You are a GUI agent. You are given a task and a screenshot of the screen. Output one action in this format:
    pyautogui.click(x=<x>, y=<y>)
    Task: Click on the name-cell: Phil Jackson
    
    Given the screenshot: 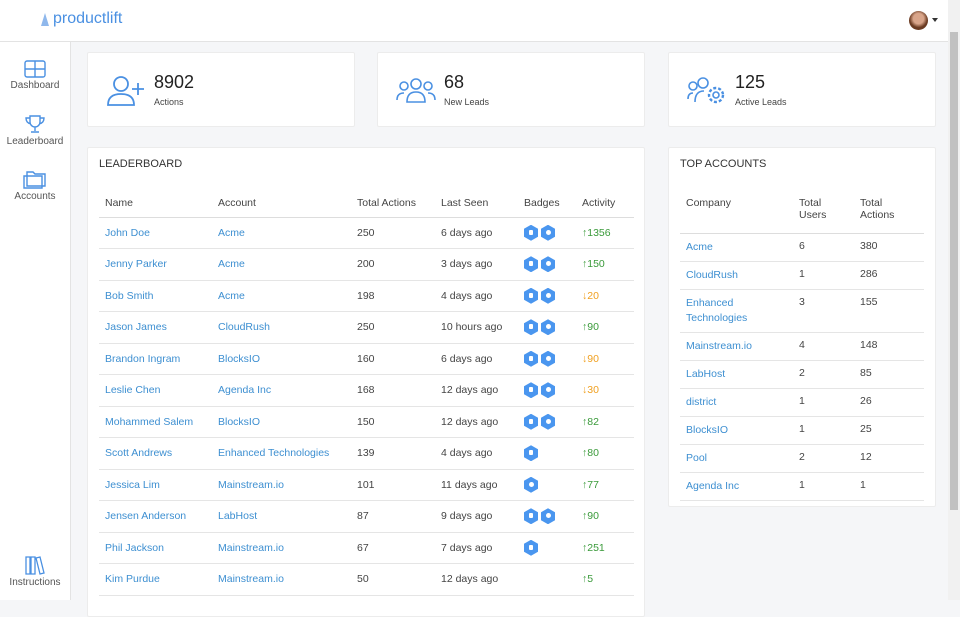 What is the action you would take?
    pyautogui.click(x=155, y=548)
    